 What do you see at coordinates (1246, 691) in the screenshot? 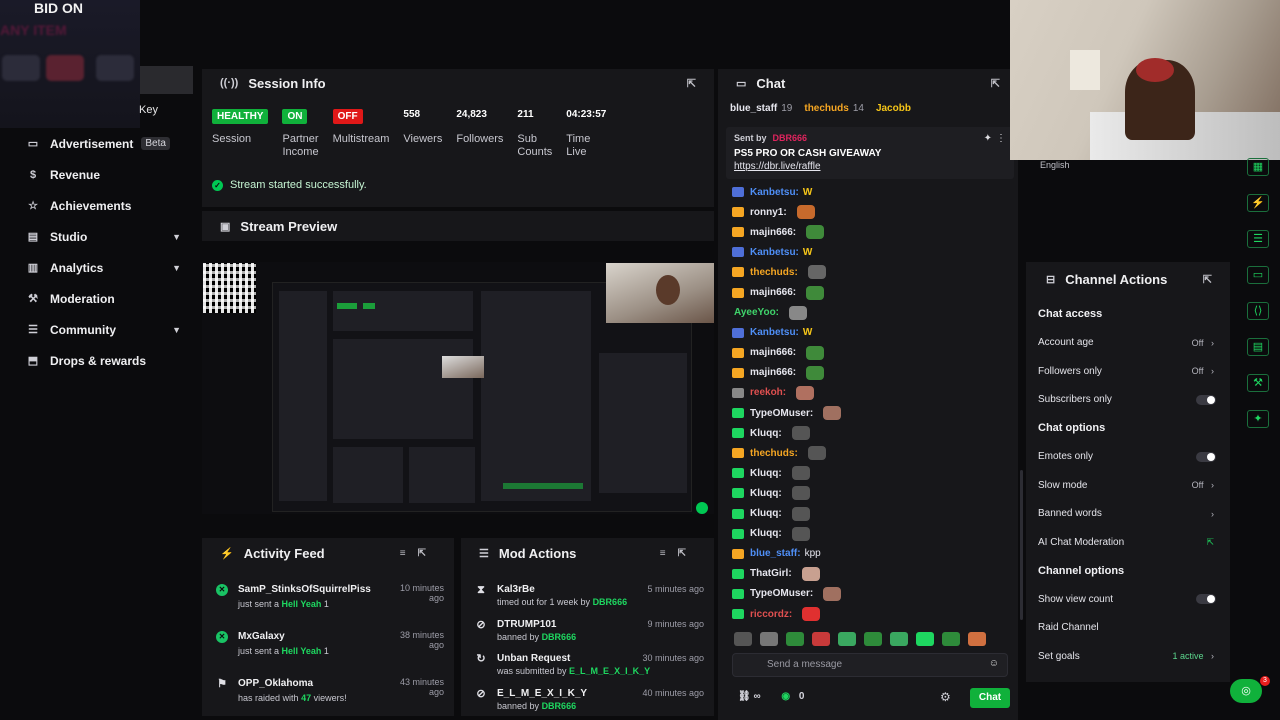
I see `help-button: ◎` at bounding box center [1246, 691].